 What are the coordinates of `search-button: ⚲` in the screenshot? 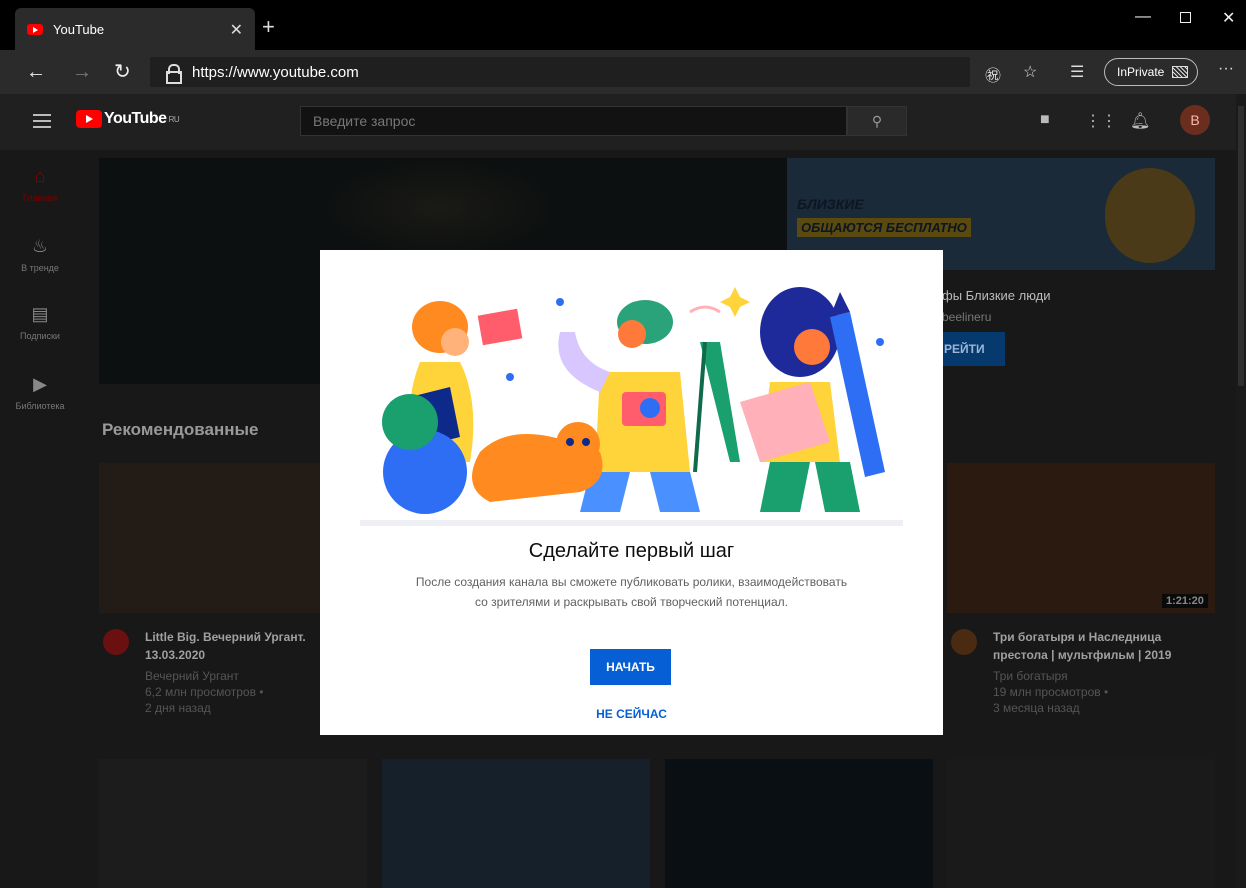 It's located at (877, 121).